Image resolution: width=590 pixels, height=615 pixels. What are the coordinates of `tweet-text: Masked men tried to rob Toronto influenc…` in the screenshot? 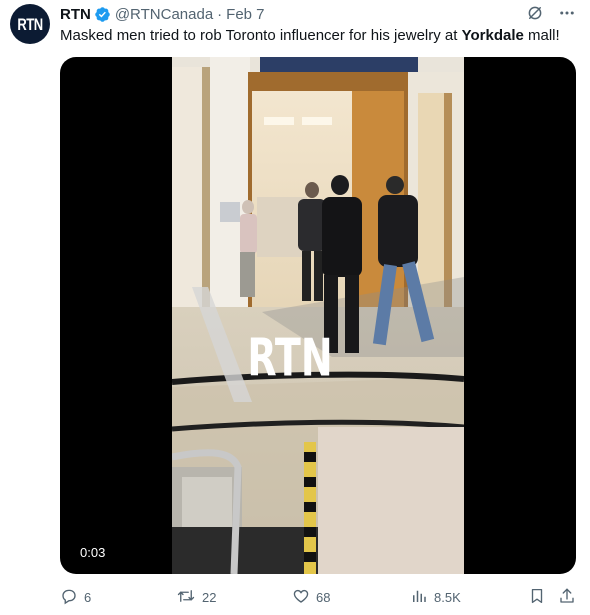 It's located at (310, 36).